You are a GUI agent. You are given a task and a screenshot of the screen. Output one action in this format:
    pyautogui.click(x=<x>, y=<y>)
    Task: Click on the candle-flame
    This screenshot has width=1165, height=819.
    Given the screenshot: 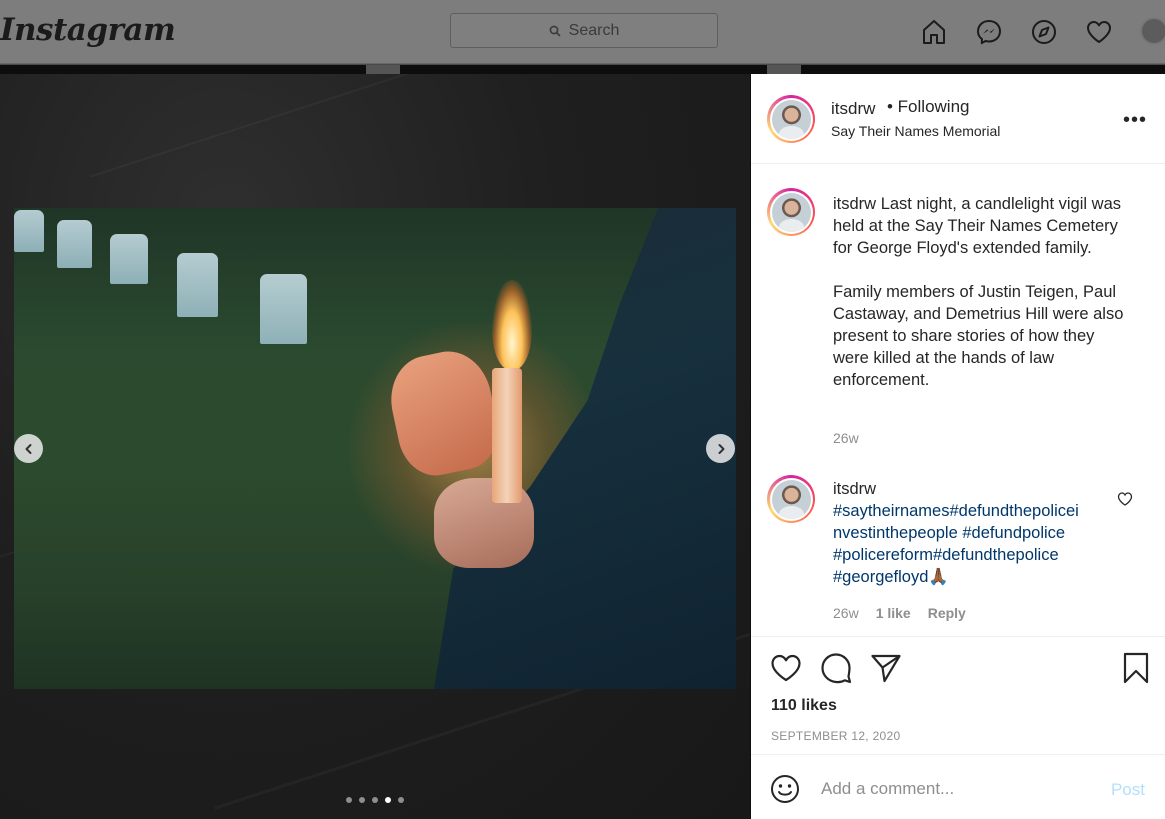 What is the action you would take?
    pyautogui.click(x=512, y=325)
    